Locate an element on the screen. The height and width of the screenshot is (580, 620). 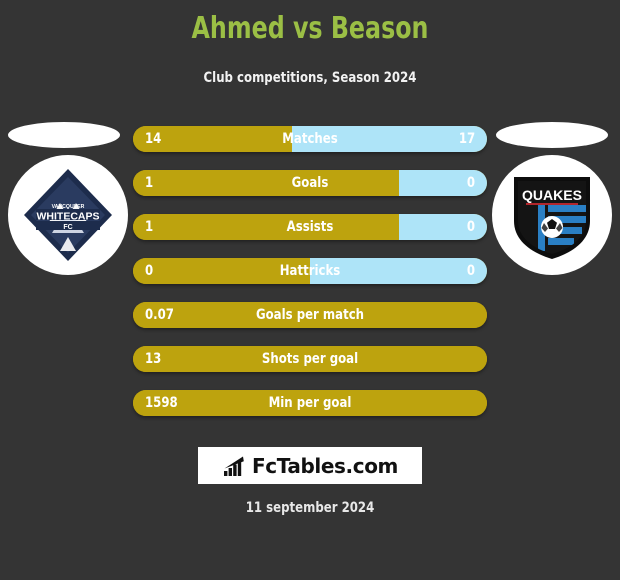
stat-label-goals: Goals is located at coordinates (310, 183).